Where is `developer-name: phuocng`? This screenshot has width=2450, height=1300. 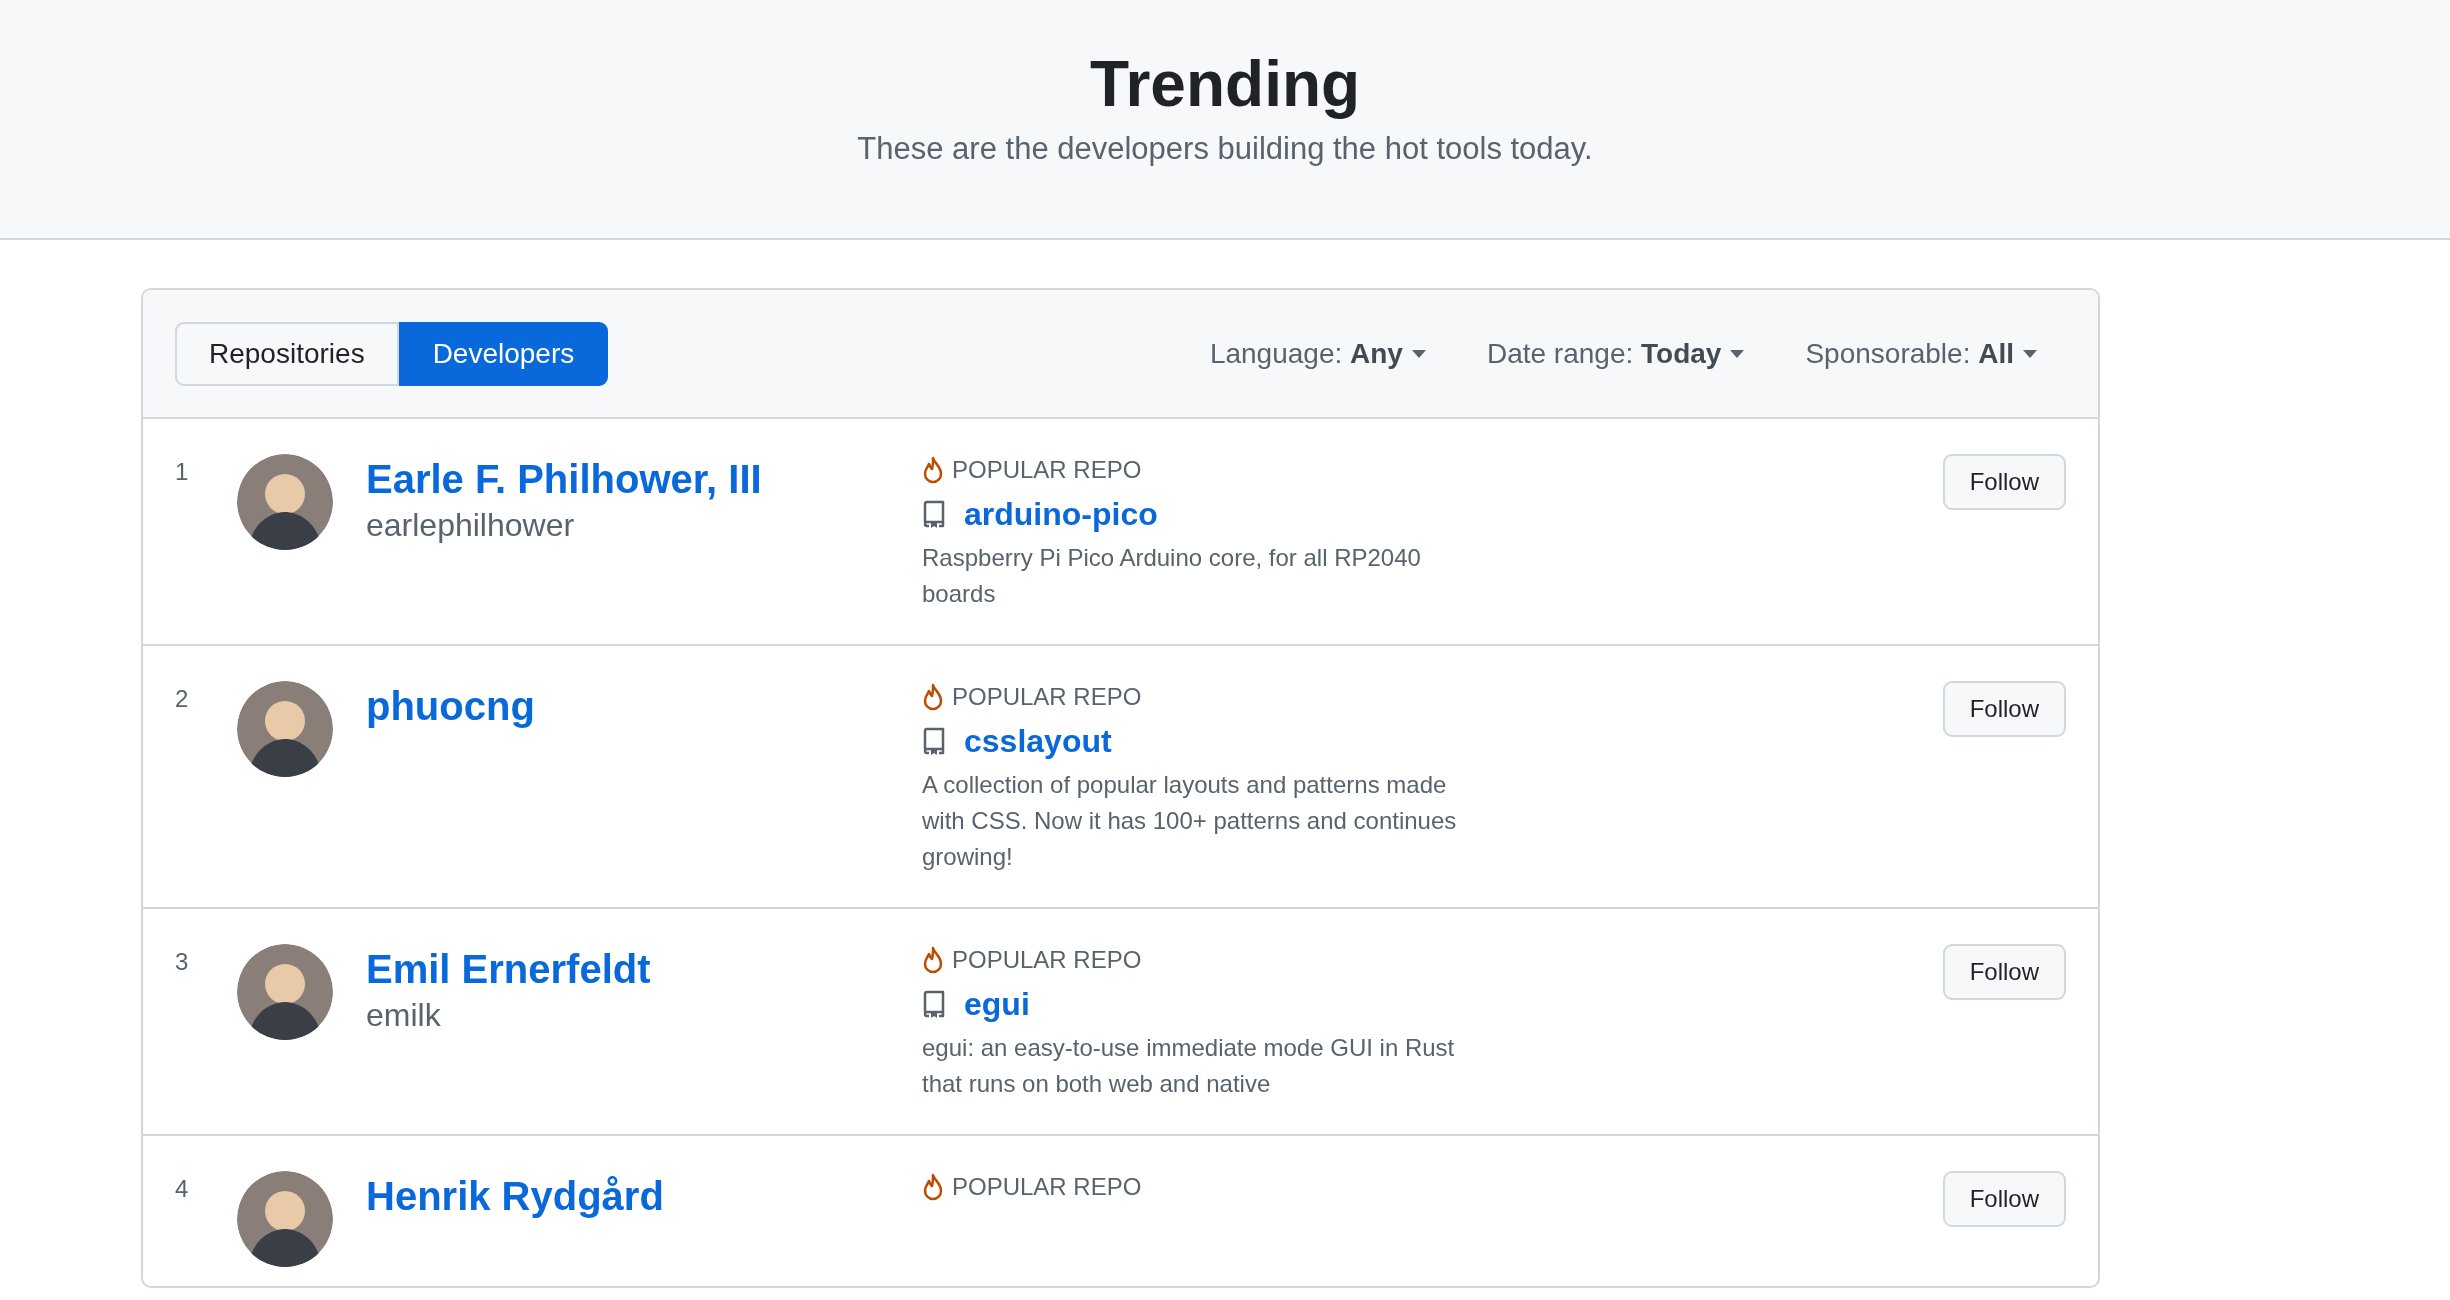 developer-name: phuocng is located at coordinates (644, 706).